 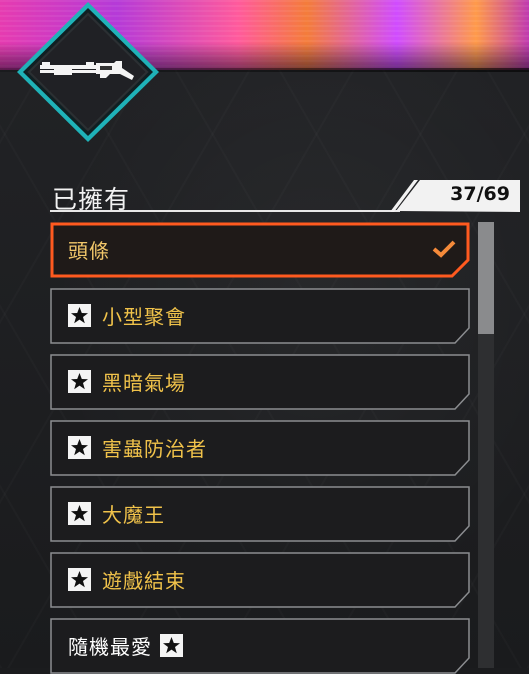 What do you see at coordinates (444, 249) in the screenshot?
I see `checkmark-icon` at bounding box center [444, 249].